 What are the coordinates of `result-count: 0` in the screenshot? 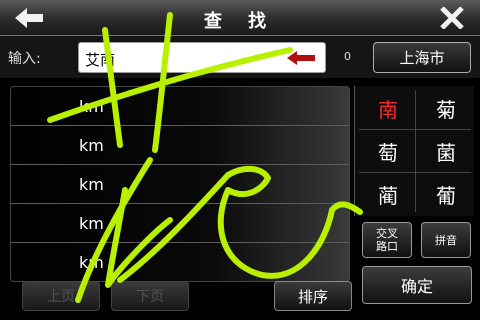 It's located at (347, 56).